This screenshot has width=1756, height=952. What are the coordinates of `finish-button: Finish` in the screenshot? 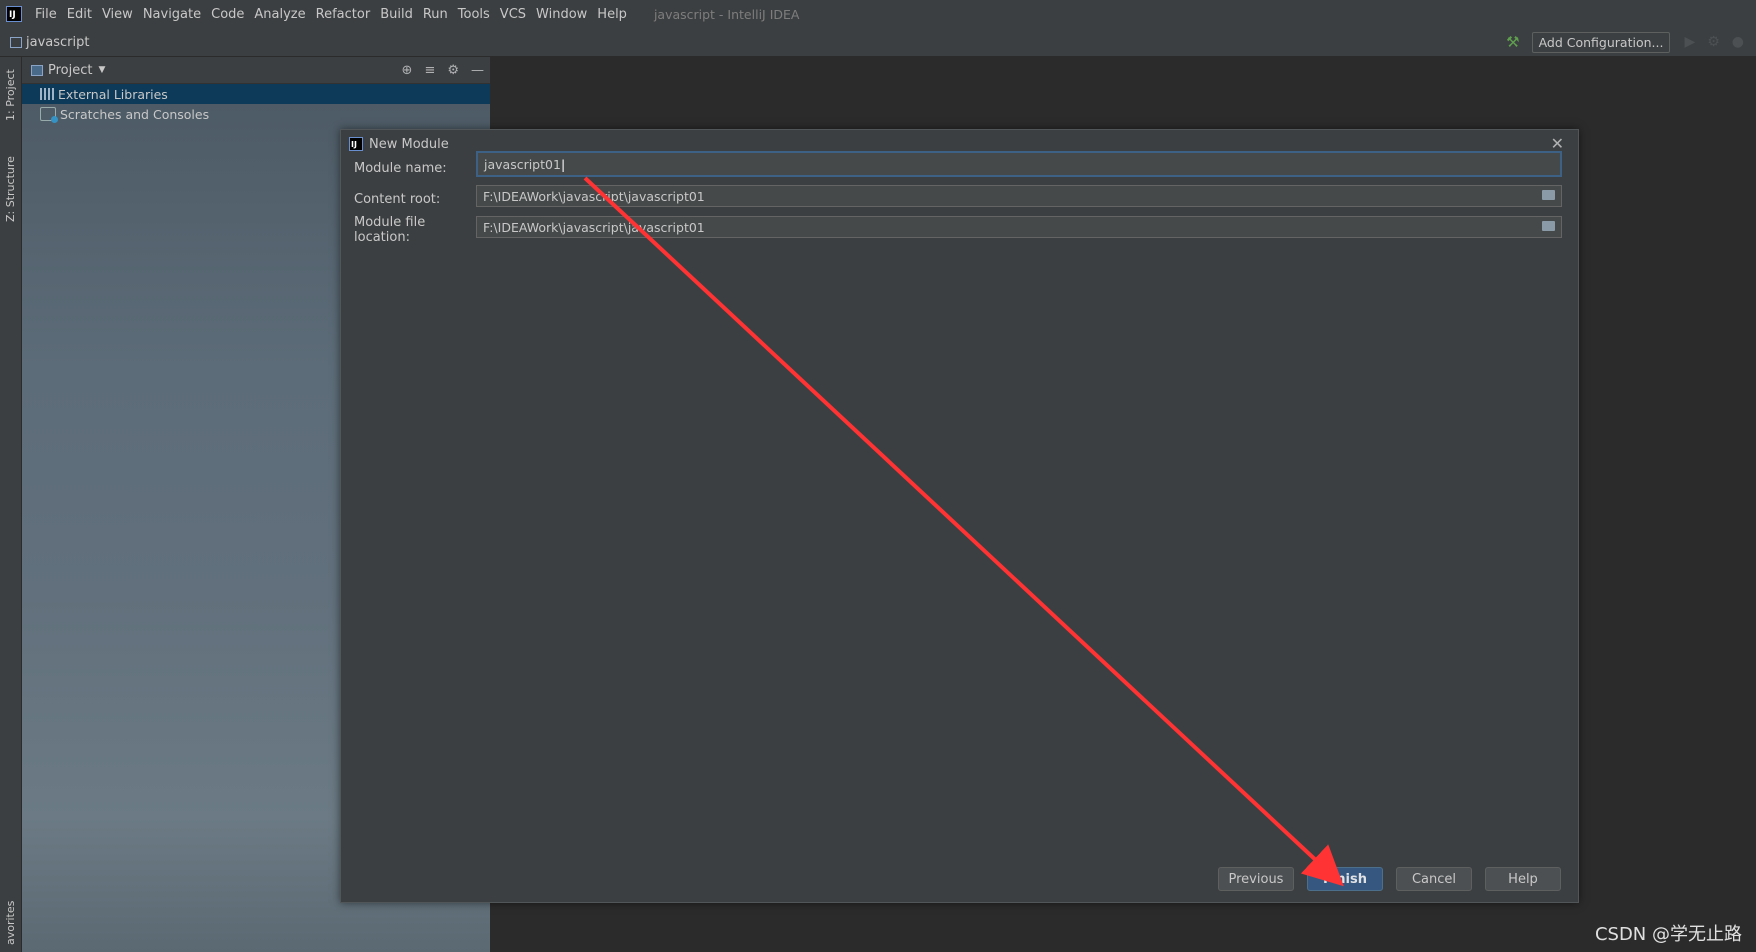 It's located at (1345, 879).